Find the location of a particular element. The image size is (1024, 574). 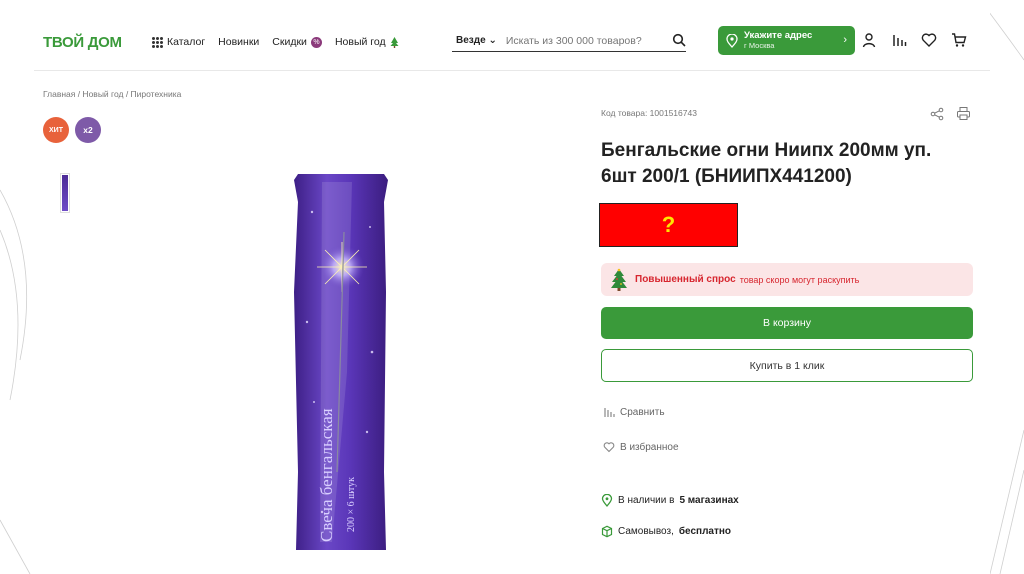

nav-new: Новинки is located at coordinates (238, 42).